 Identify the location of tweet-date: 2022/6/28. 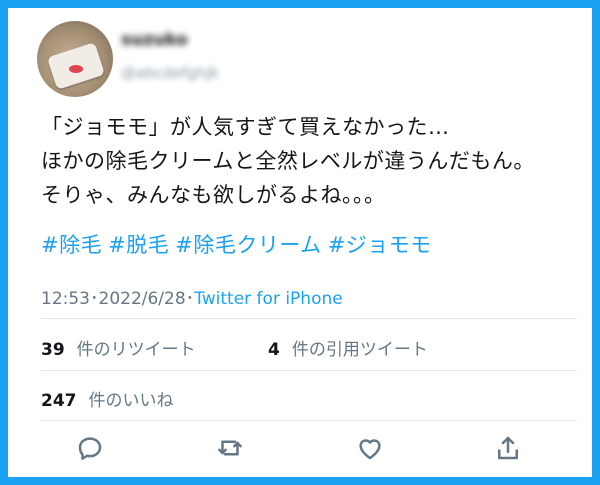
(142, 299).